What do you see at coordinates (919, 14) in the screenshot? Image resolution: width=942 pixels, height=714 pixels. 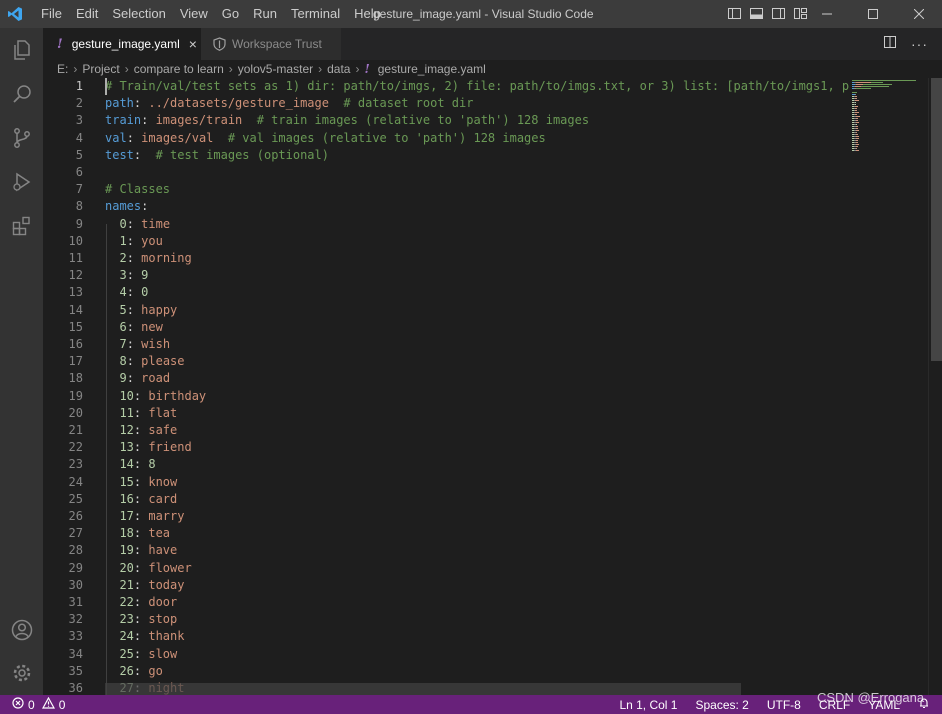 I see `close-window-icon` at bounding box center [919, 14].